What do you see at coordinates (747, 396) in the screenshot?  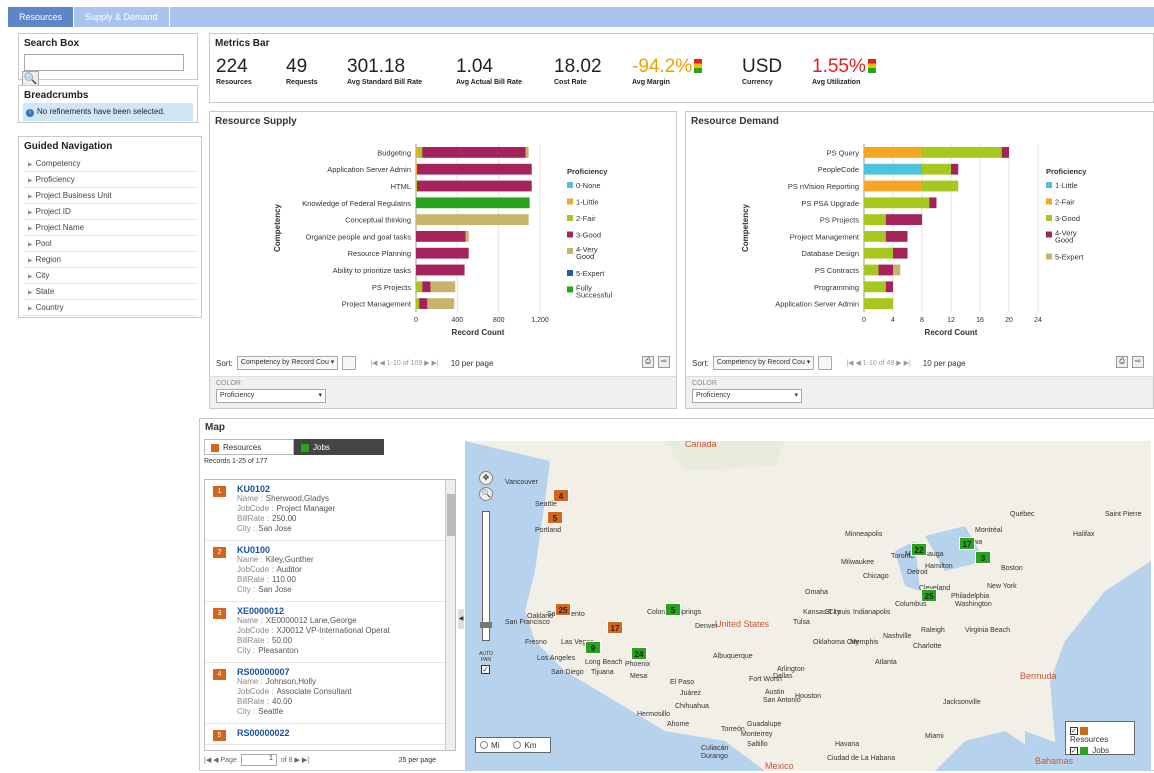 I see `demand-color-select: Proficiency ▾` at bounding box center [747, 396].